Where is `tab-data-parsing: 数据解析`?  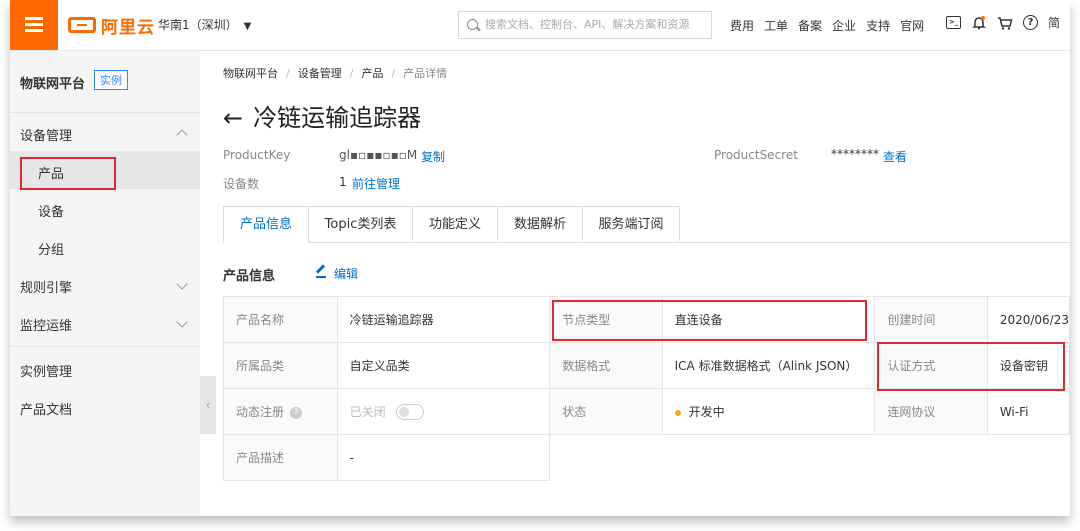
tab-data-parsing: 数据解析 is located at coordinates (540, 223).